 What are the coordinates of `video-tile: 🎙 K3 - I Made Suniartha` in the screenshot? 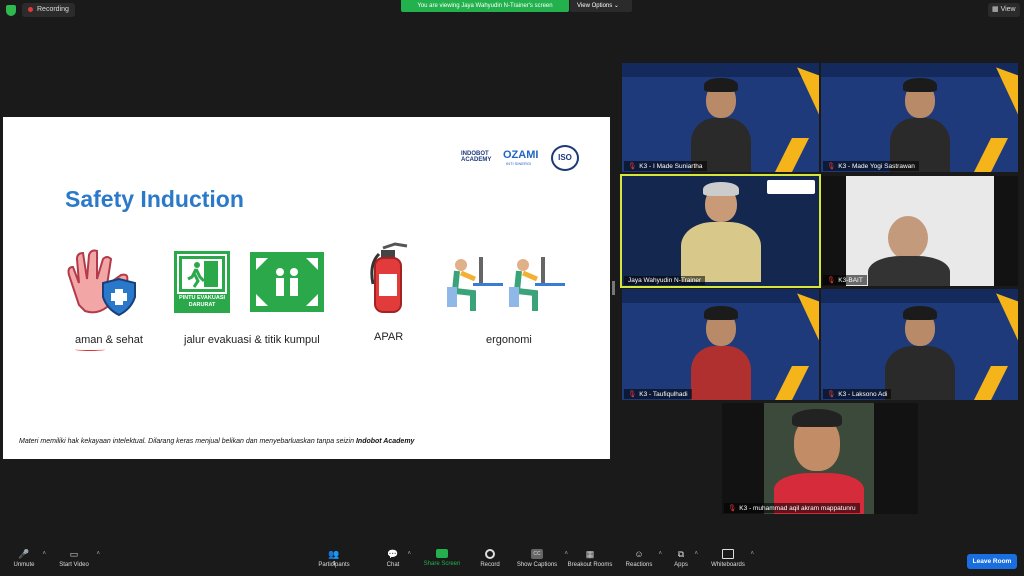 It's located at (720, 117).